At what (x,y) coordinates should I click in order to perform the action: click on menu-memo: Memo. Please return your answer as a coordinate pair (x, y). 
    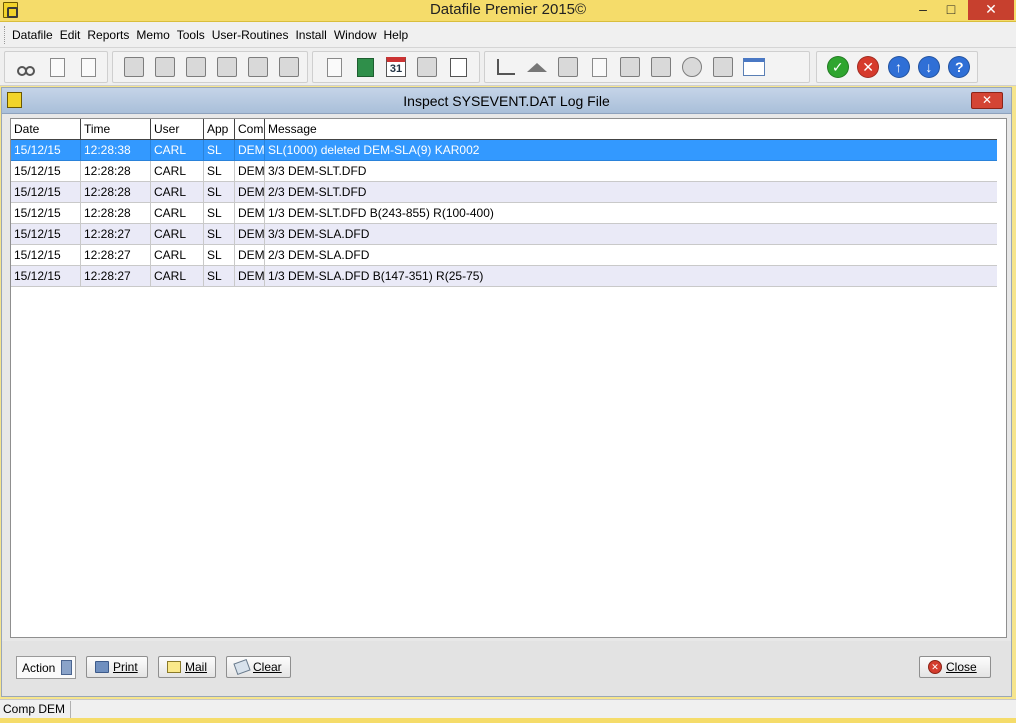
    Looking at the image, I should click on (152, 35).